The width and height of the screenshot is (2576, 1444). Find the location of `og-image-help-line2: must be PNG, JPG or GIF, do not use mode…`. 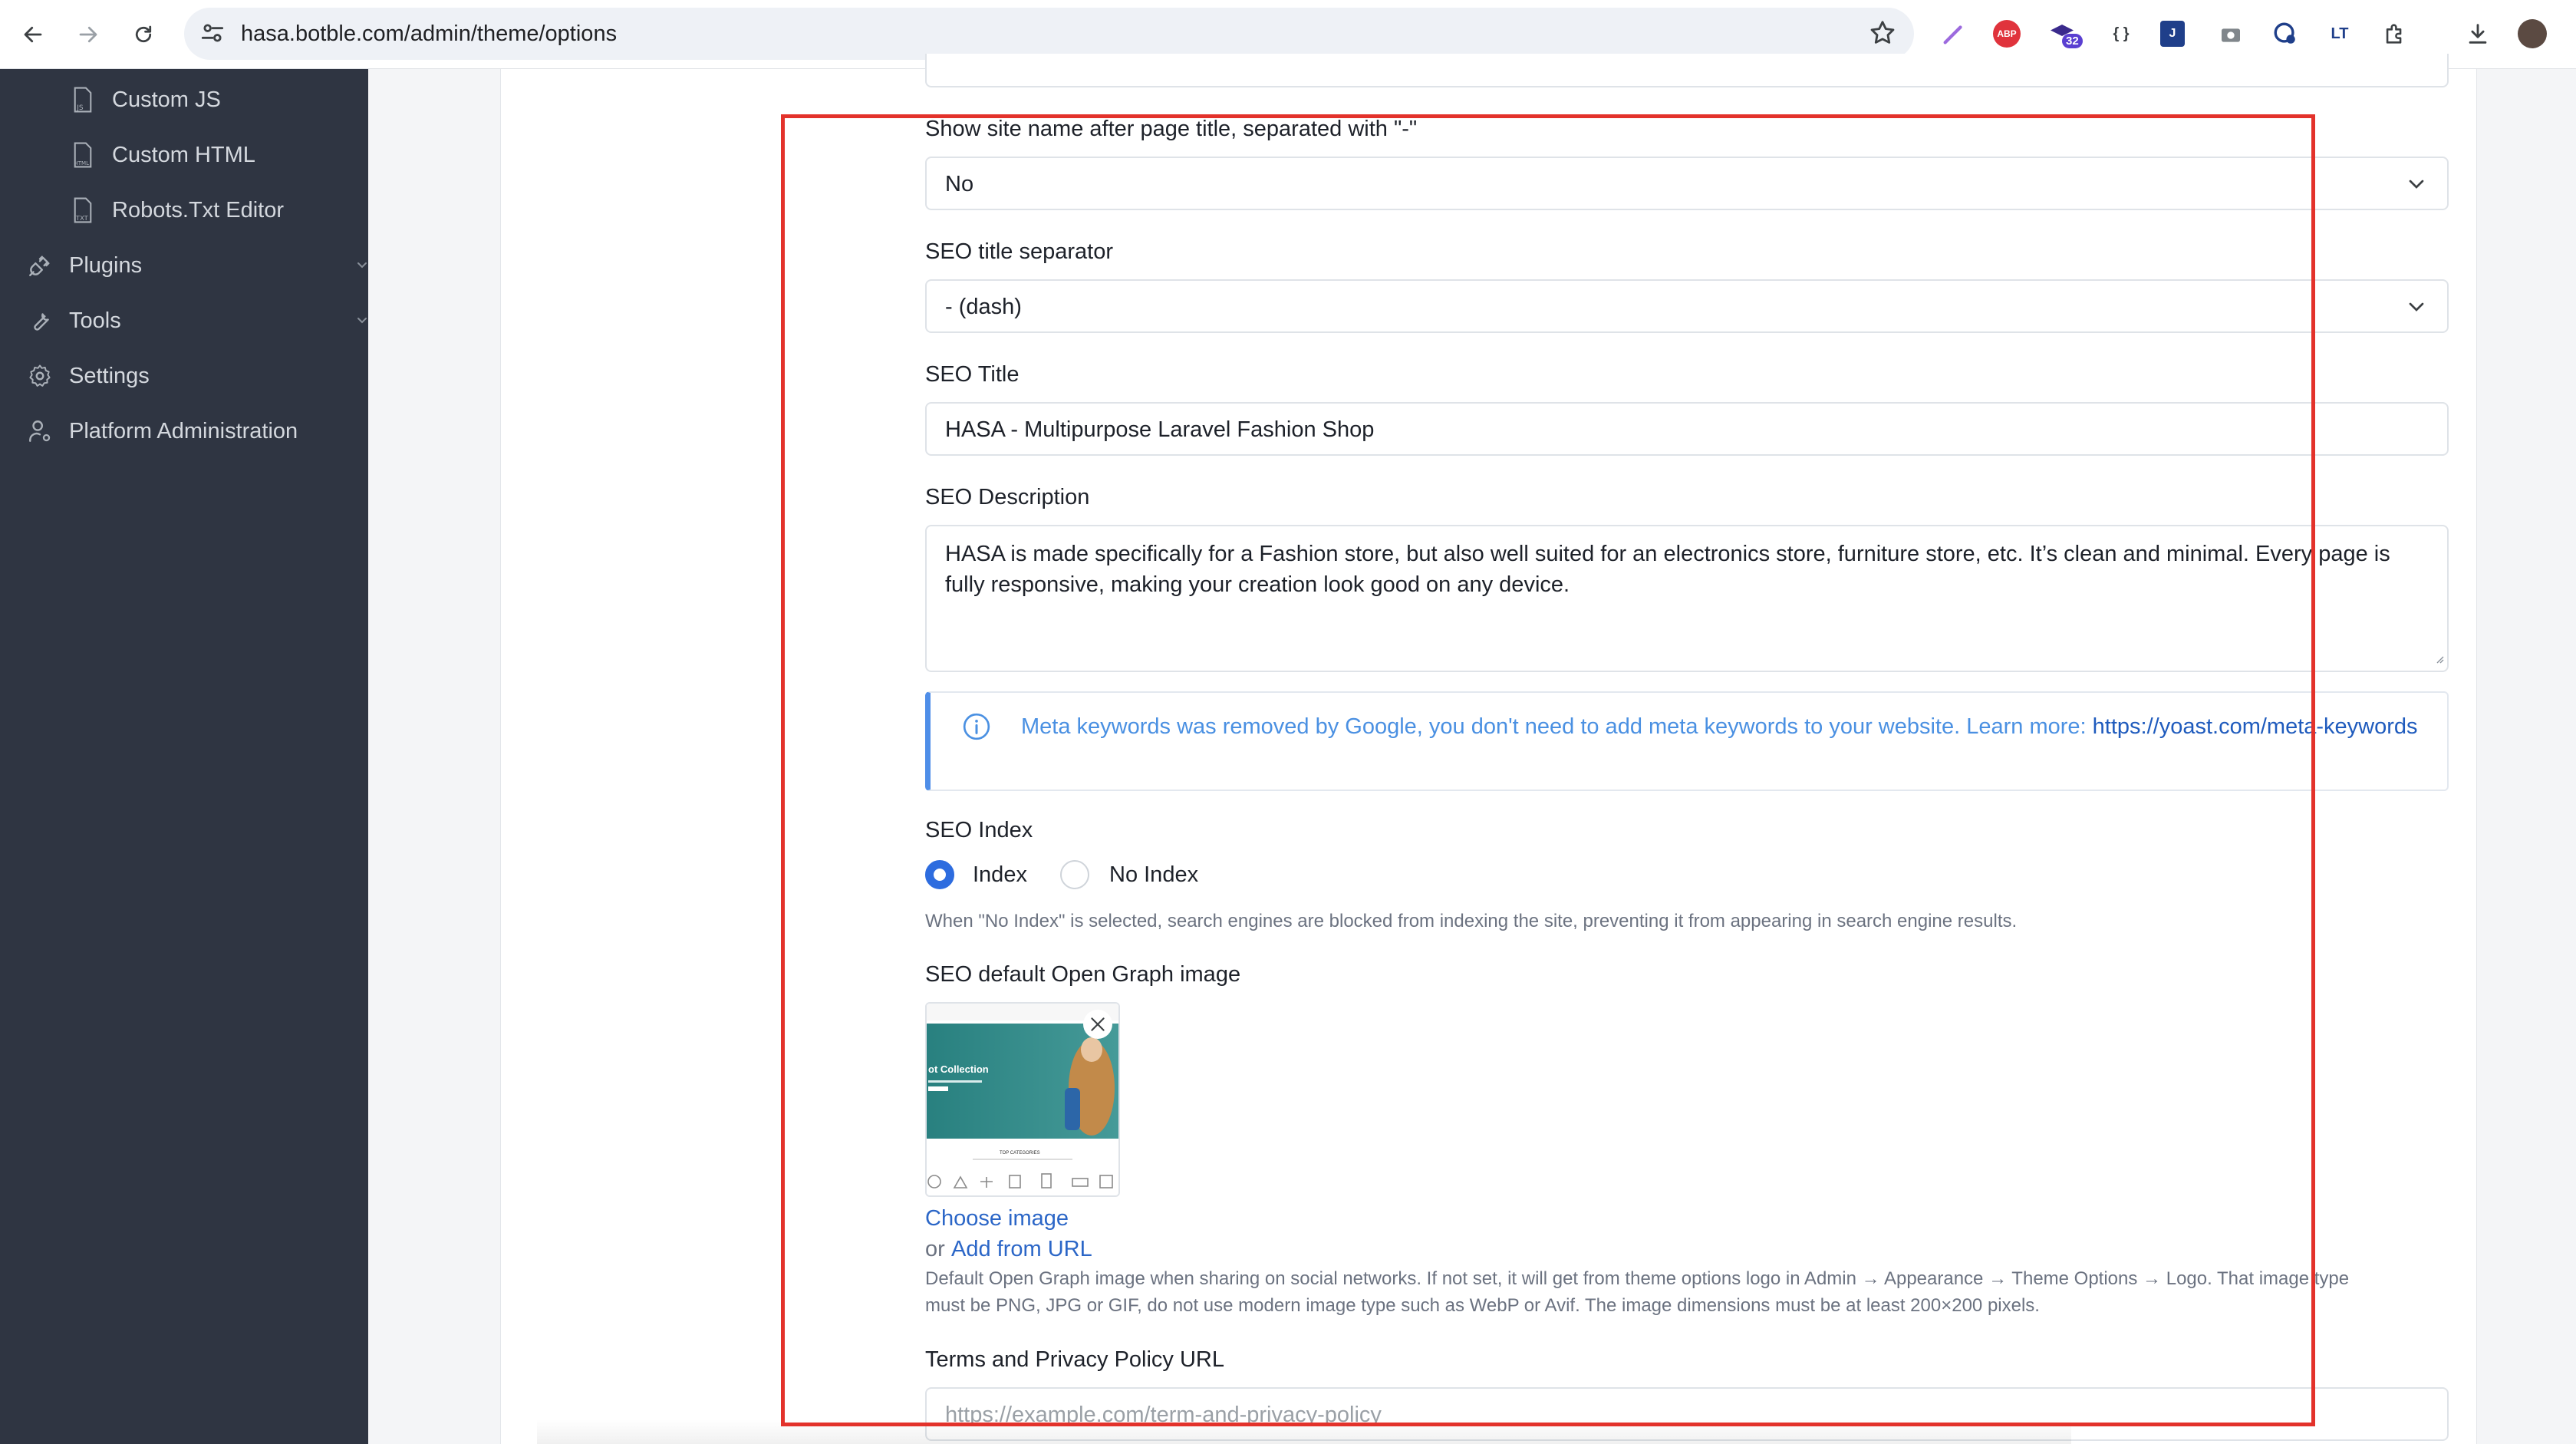

og-image-help-line2: must be PNG, JPG or GIF, do not use mode… is located at coordinates (1482, 1305).